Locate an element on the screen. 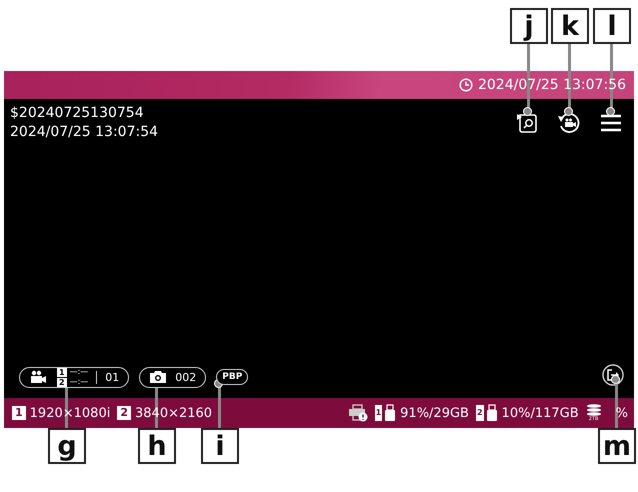 This screenshot has height=492, width=638. recording-count: 01 is located at coordinates (112, 377).